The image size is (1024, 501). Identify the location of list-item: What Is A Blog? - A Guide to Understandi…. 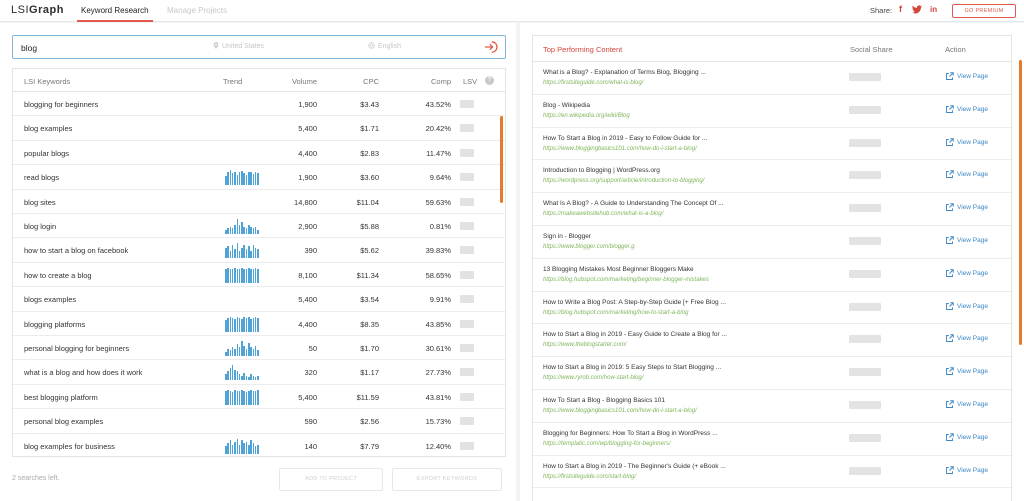
(772, 209).